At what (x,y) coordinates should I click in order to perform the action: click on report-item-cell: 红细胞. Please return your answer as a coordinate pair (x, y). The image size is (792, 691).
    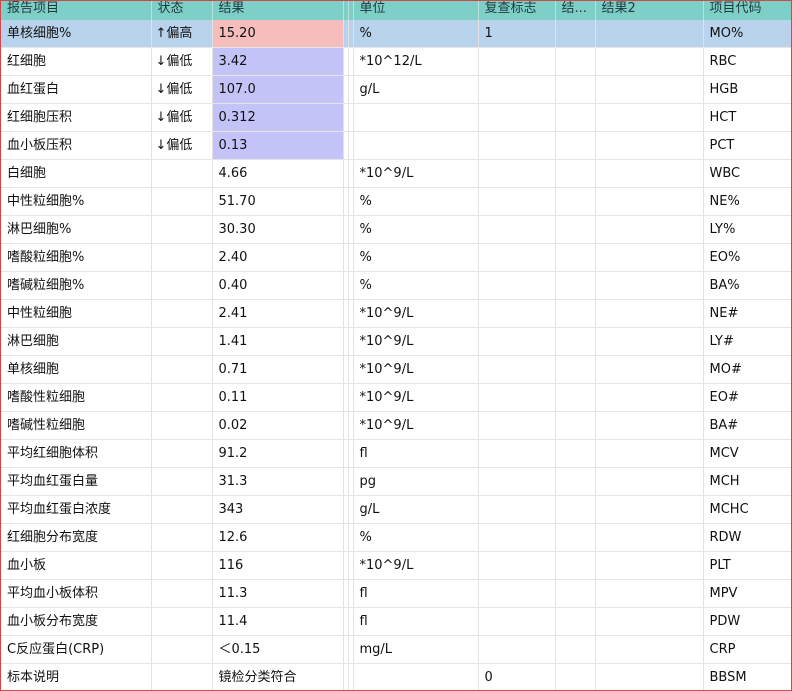
    Looking at the image, I should click on (76, 61).